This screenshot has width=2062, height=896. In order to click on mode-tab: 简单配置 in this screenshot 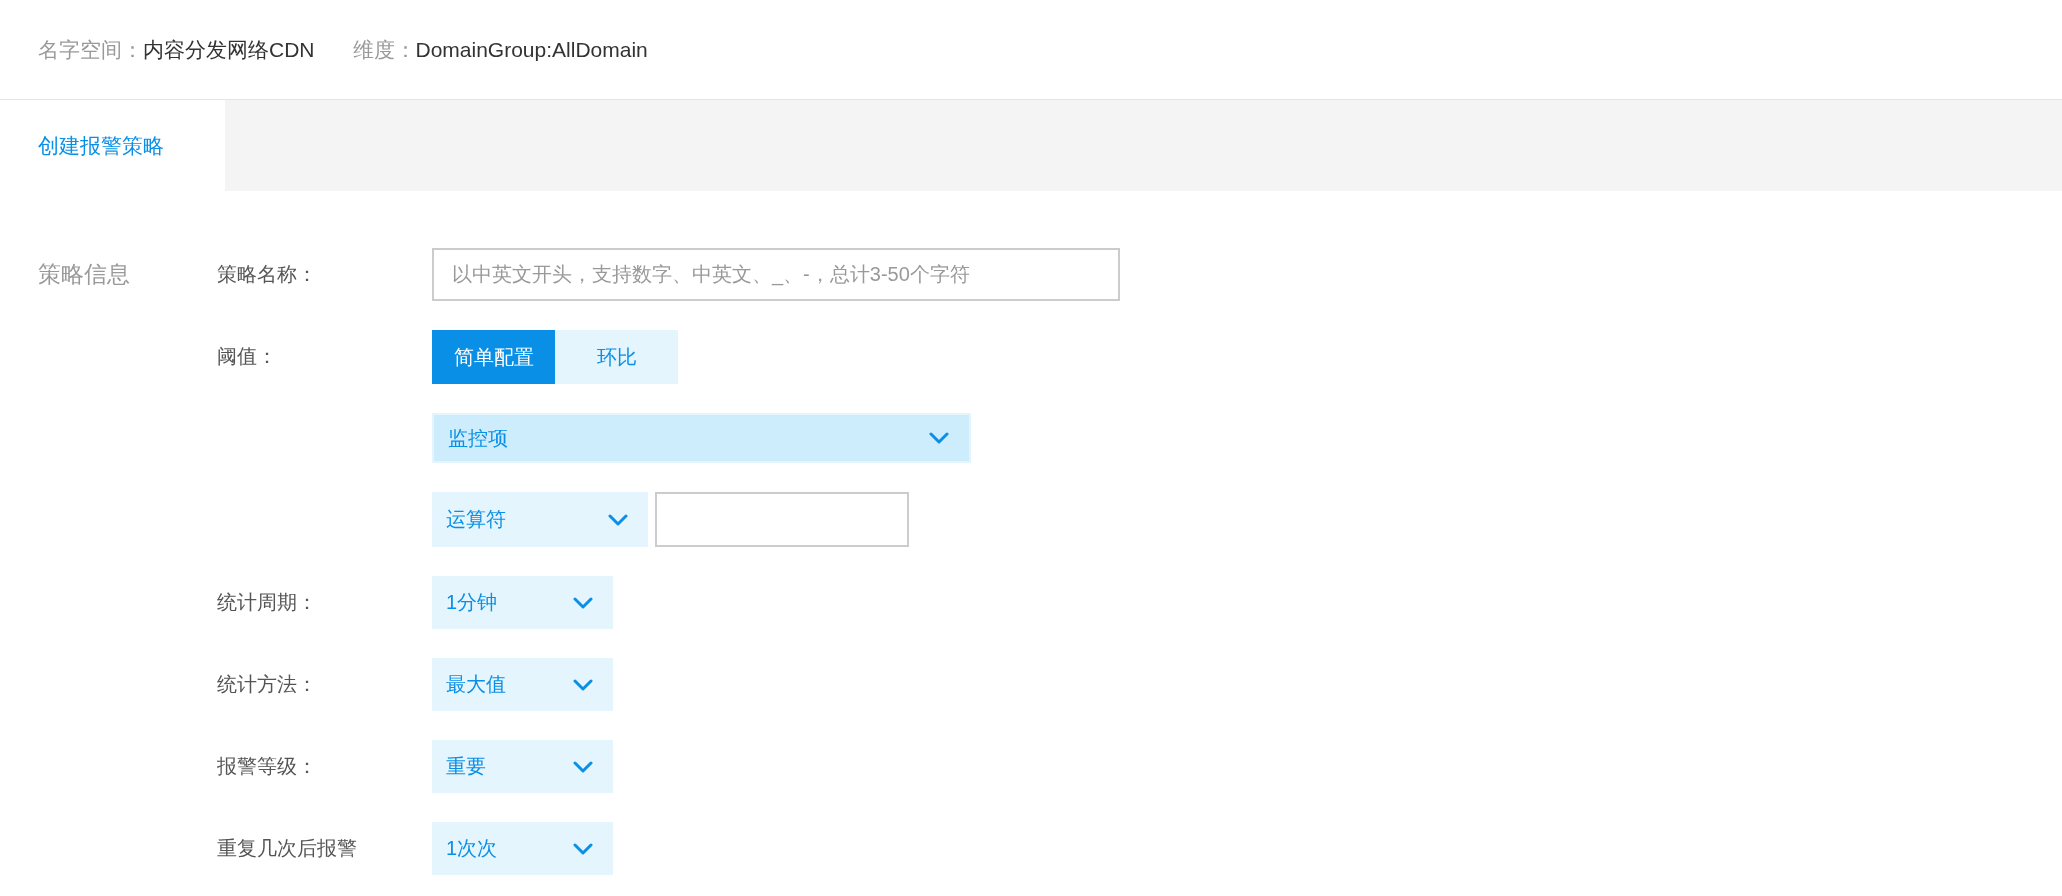, I will do `click(493, 357)`.